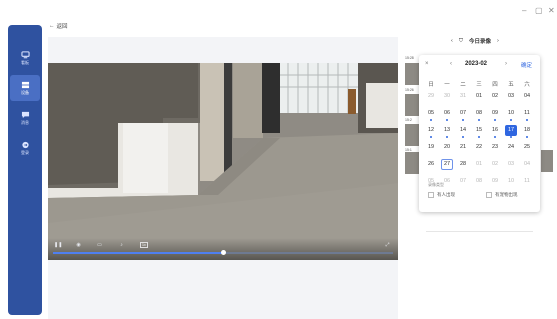 The width and height of the screenshot is (557, 319). Describe the element at coordinates (436, 184) in the screenshot. I see `filter-title: 录像类型` at that location.